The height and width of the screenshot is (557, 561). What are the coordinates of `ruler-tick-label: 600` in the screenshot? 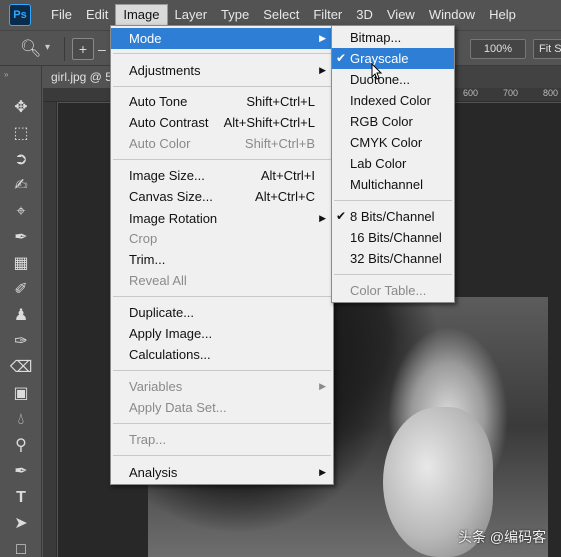 It's located at (471, 93).